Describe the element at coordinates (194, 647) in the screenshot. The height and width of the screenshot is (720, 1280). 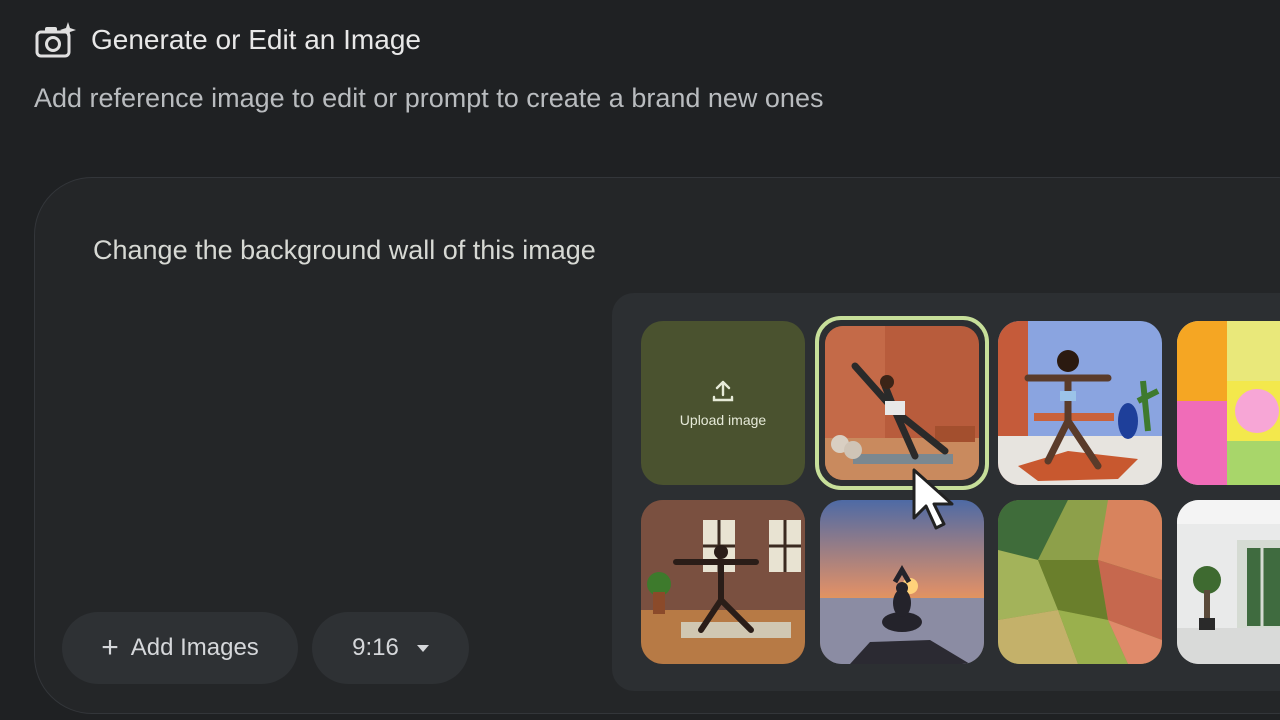
I see `add-images-label: Add Images` at that location.